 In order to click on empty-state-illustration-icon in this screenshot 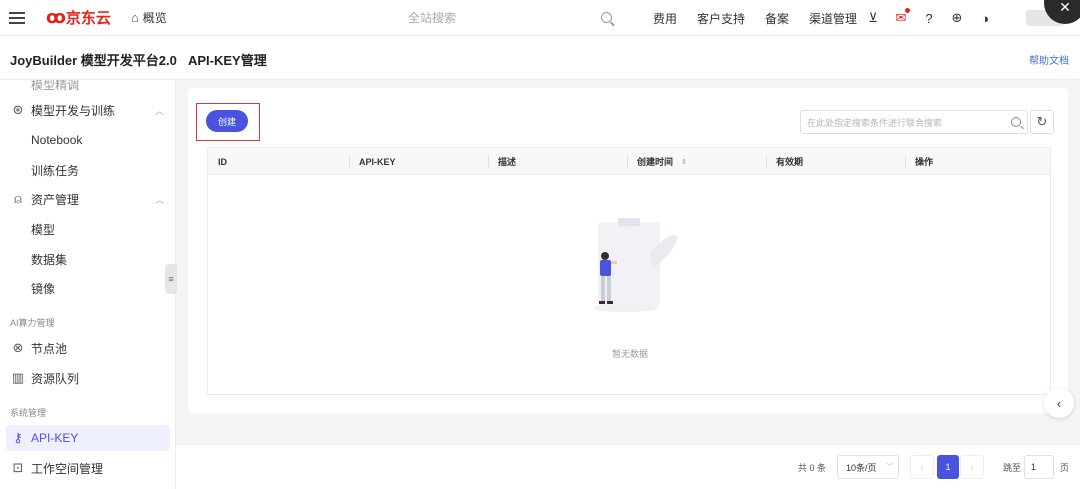, I will do `click(636, 265)`.